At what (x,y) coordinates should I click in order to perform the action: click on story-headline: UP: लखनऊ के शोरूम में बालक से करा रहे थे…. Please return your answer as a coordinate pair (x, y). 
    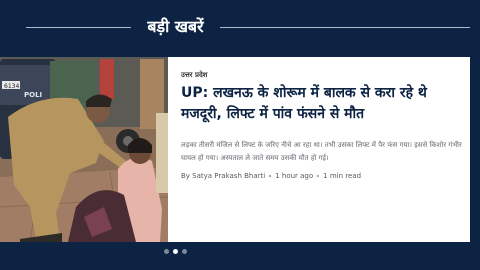
    Looking at the image, I should click on (323, 104).